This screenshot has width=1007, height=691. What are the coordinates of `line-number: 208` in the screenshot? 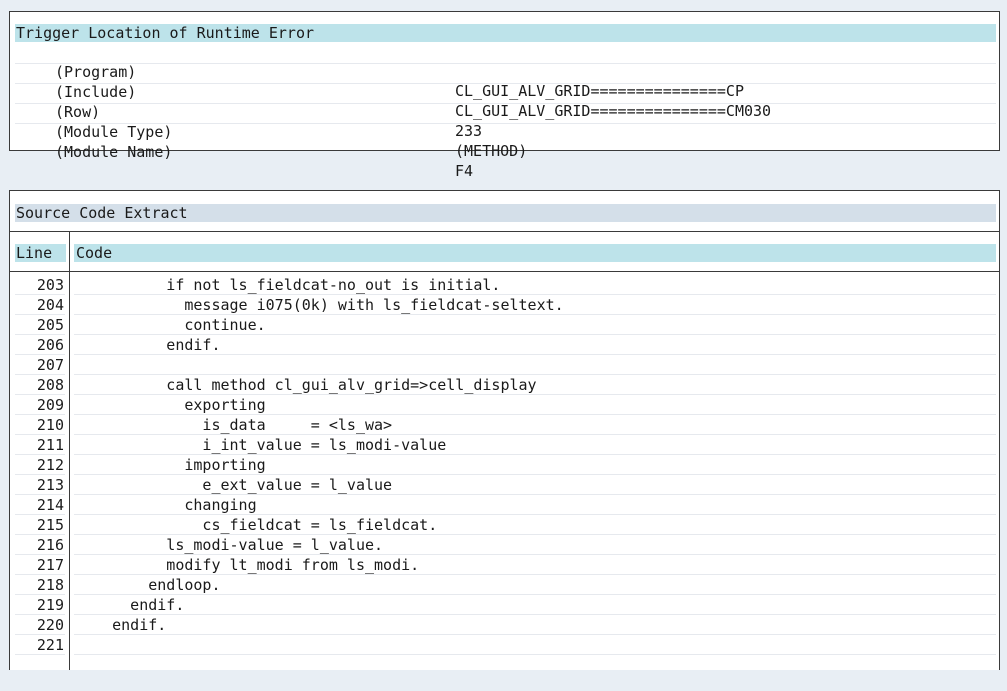 It's located at (50, 385).